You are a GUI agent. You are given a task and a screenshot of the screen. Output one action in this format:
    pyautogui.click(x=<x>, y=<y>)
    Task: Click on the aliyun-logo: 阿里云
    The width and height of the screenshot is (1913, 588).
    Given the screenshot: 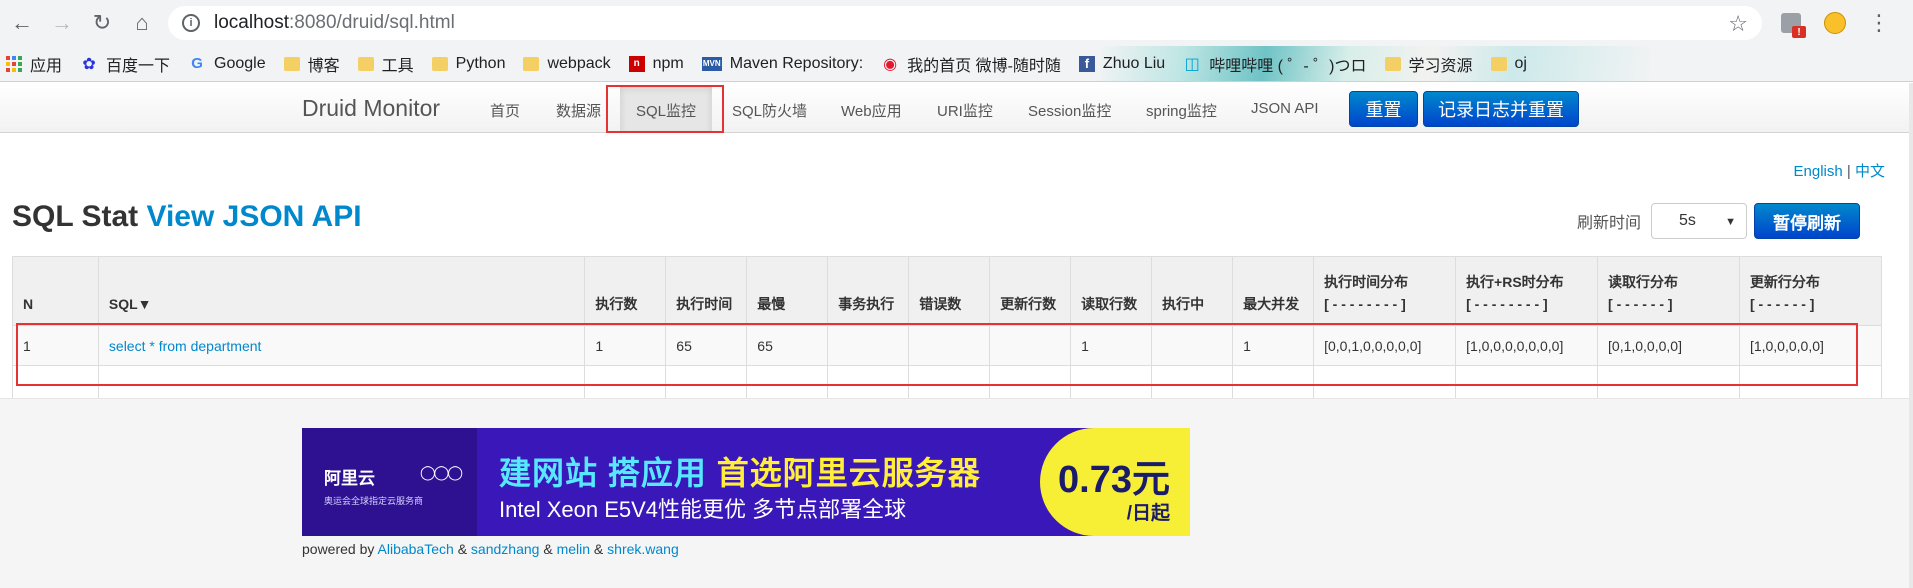 What is the action you would take?
    pyautogui.click(x=349, y=478)
    